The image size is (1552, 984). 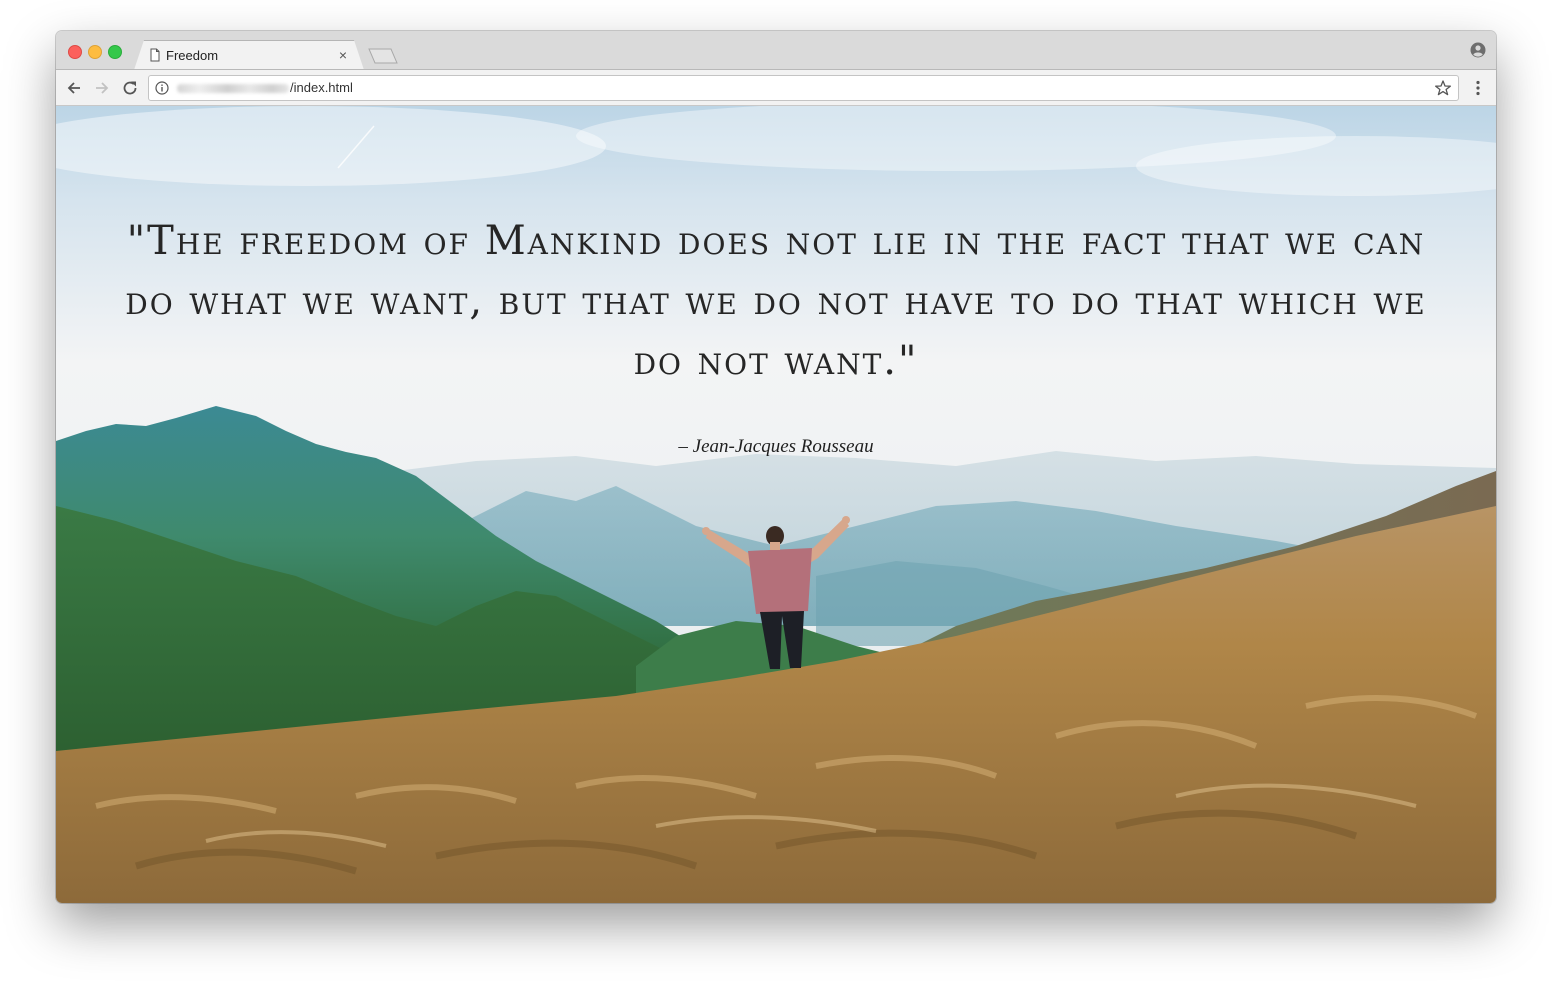 What do you see at coordinates (1478, 88) in the screenshot?
I see `kebab-menu-icon` at bounding box center [1478, 88].